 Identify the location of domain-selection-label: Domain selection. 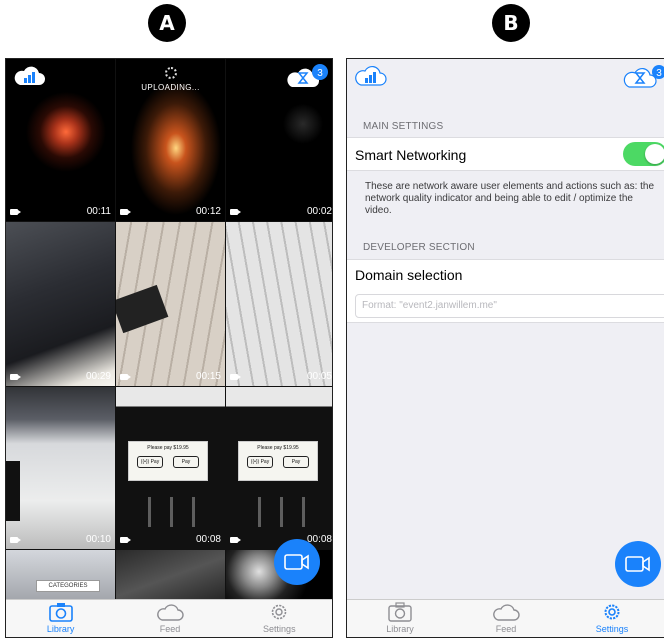
(409, 275).